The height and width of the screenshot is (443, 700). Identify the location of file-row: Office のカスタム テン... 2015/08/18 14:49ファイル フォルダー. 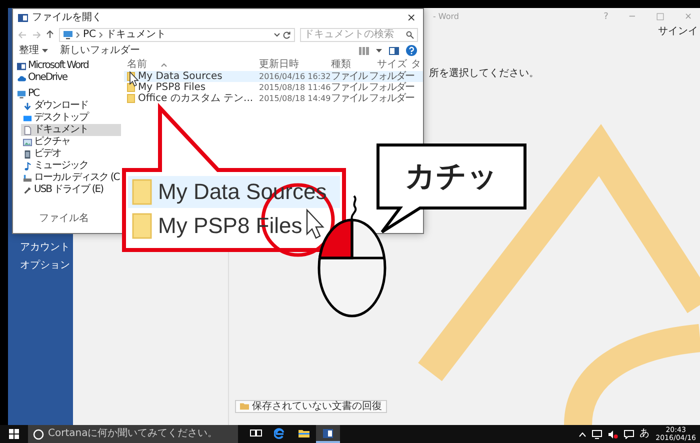
(273, 98).